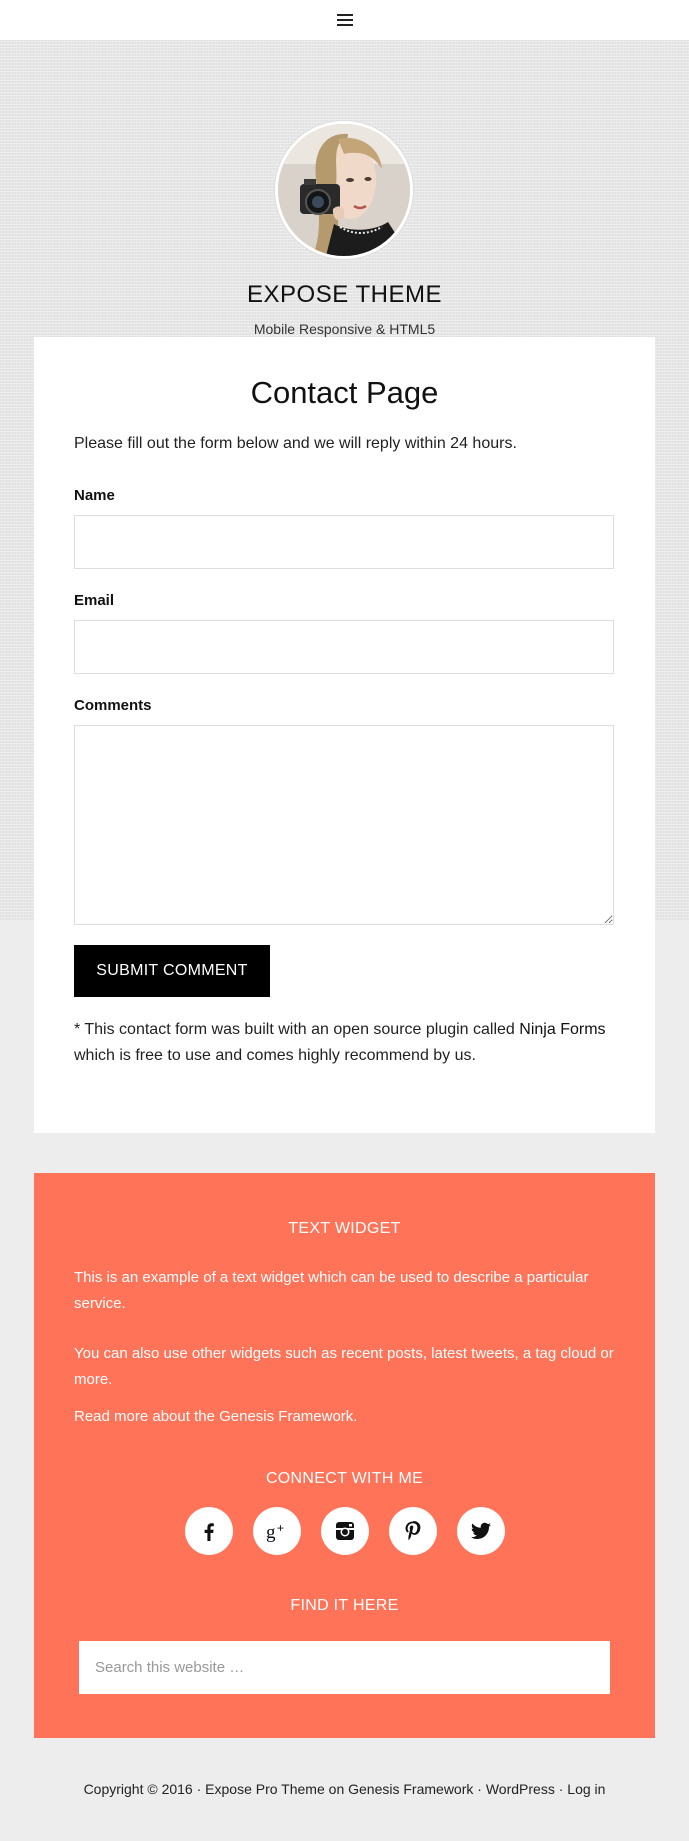 Image resolution: width=689 pixels, height=1841 pixels. What do you see at coordinates (410, 1789) in the screenshot?
I see `genesis-framework-link: Genesis Framework` at bounding box center [410, 1789].